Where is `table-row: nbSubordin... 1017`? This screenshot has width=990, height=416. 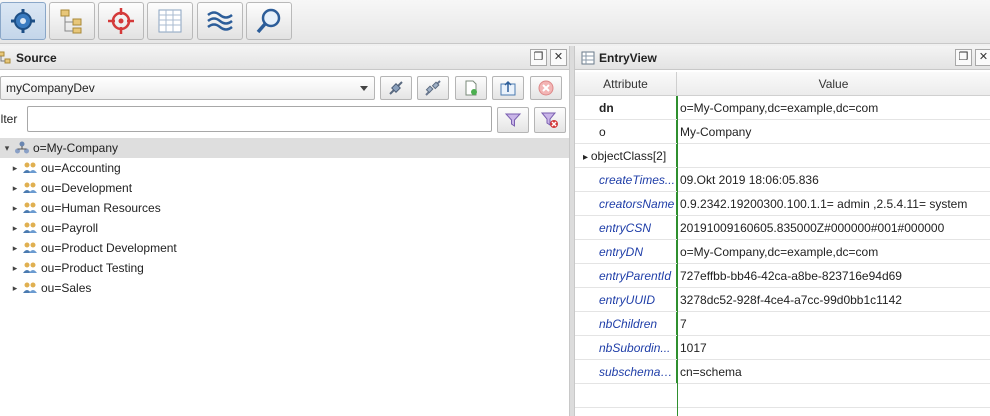 table-row: nbSubordin... 1017 is located at coordinates (782, 348).